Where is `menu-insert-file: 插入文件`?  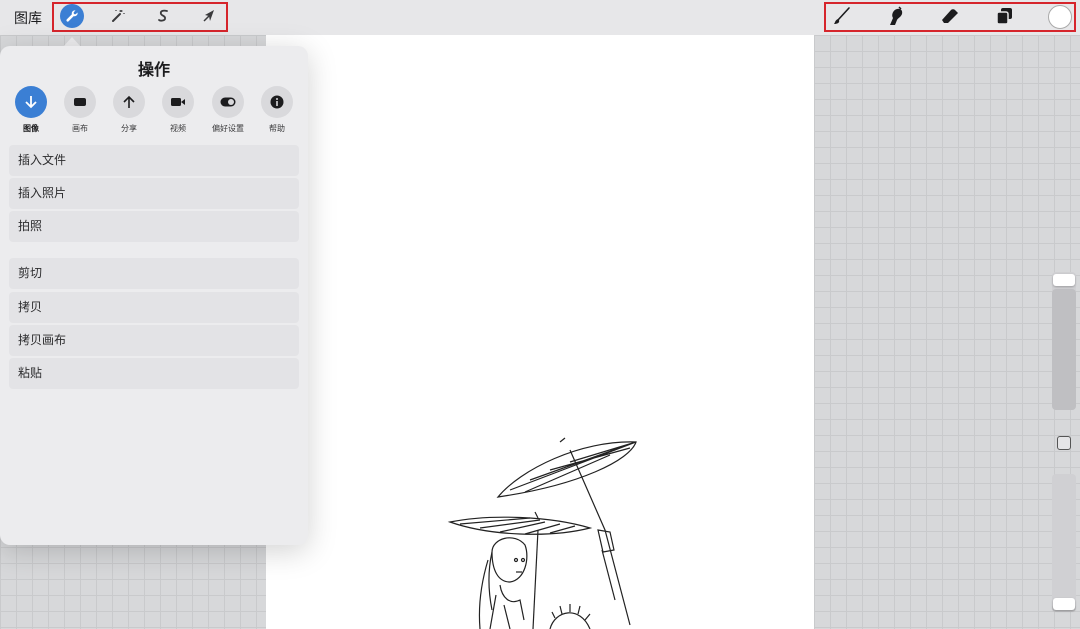 menu-insert-file: 插入文件 is located at coordinates (154, 160).